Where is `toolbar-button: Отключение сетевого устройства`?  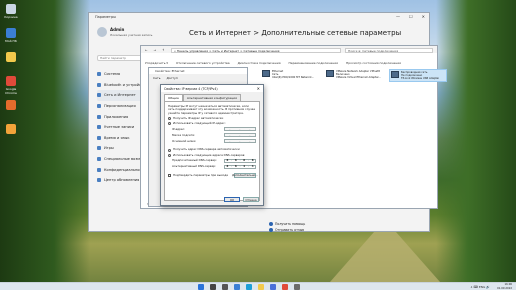
toolbar-button: Отключение сетевого устройства is located at coordinates (203, 63).